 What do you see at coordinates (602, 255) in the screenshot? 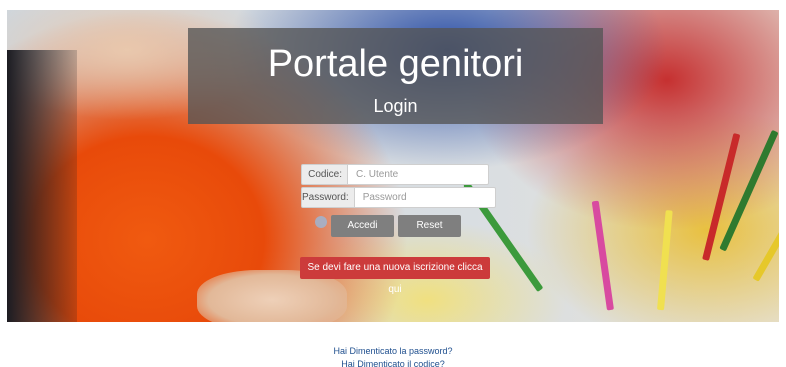
I see `pencil-pink` at bounding box center [602, 255].